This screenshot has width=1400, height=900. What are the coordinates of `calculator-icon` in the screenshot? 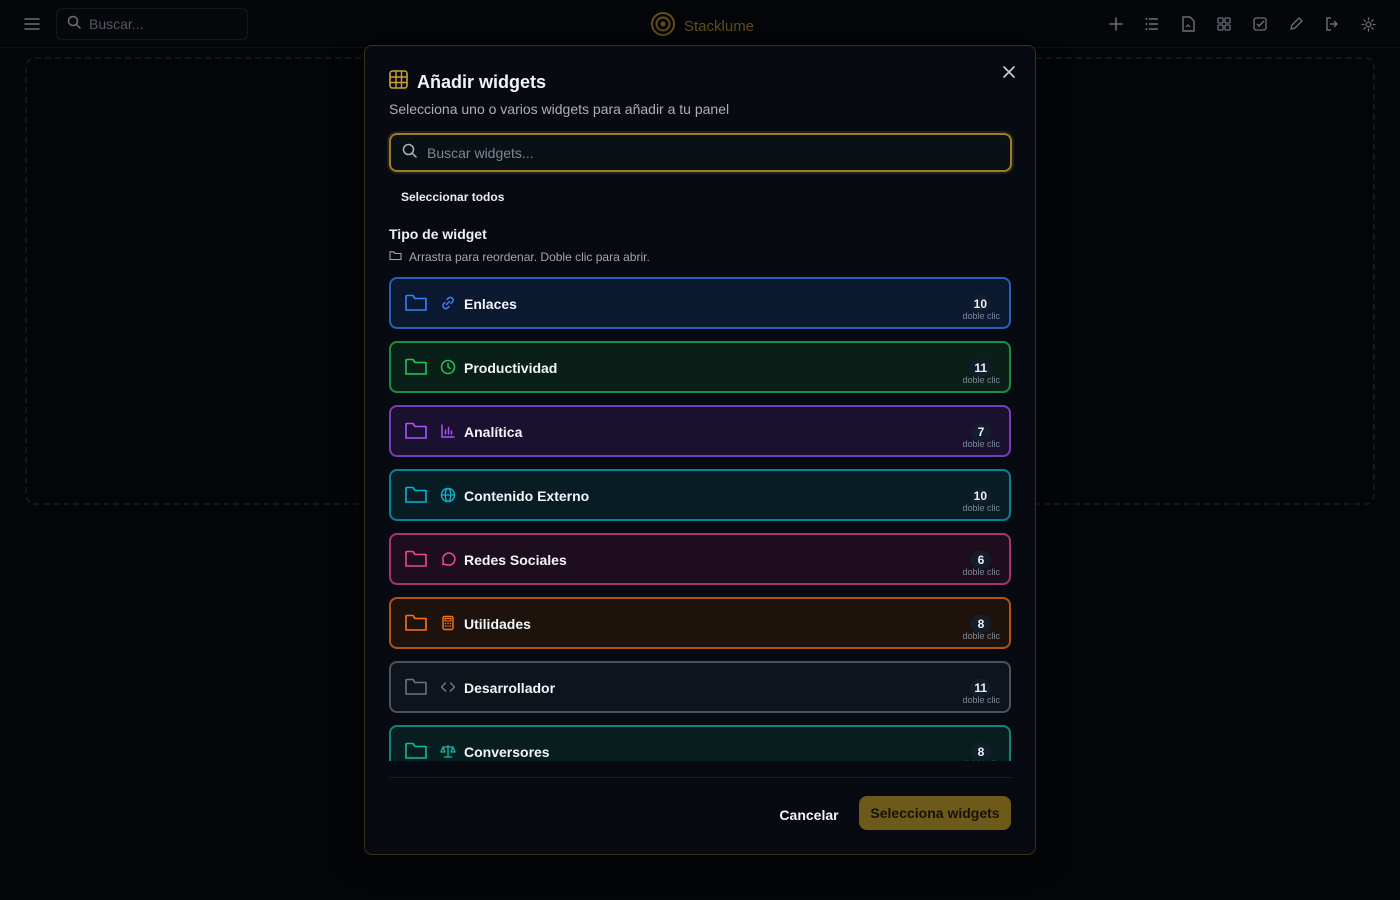 It's located at (448, 625).